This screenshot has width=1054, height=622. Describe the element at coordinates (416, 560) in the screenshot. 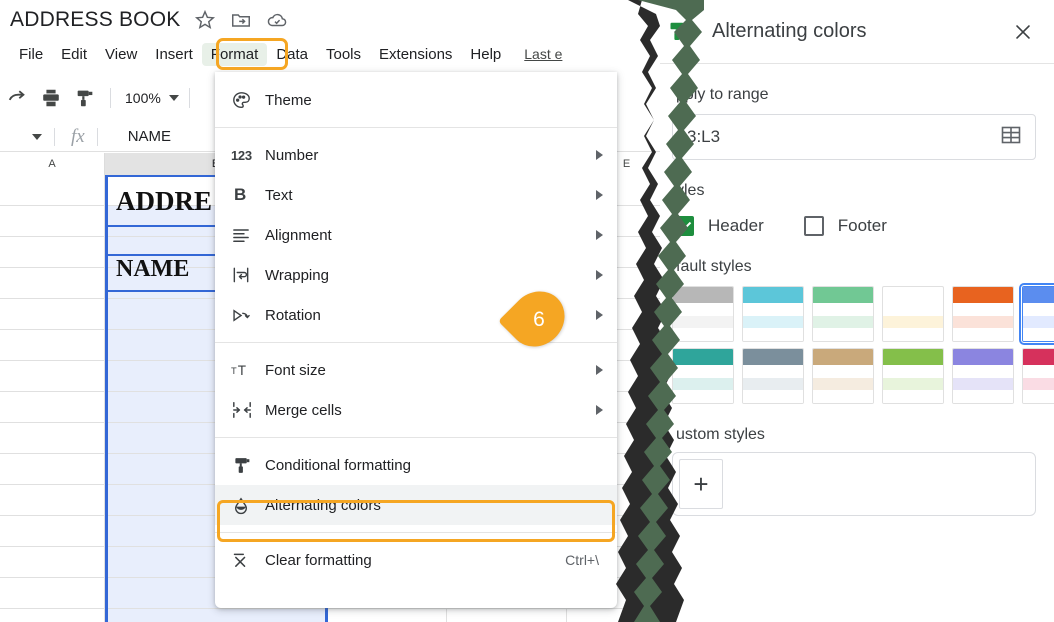

I see `menu-item-clear-formatting: Clear formatting Ctrl+\` at that location.